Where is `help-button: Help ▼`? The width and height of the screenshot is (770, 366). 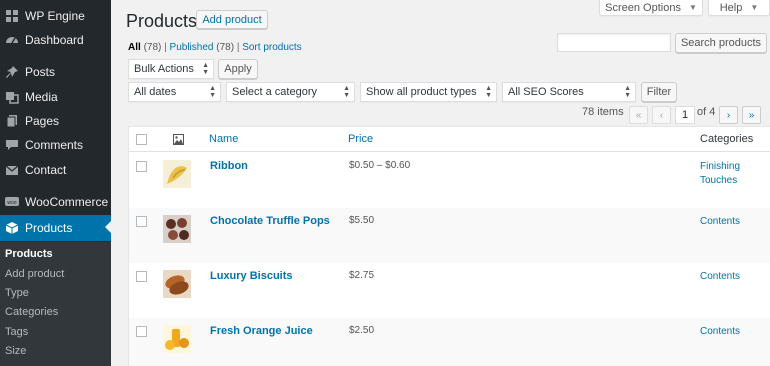
help-button: Help ▼ is located at coordinates (739, 8).